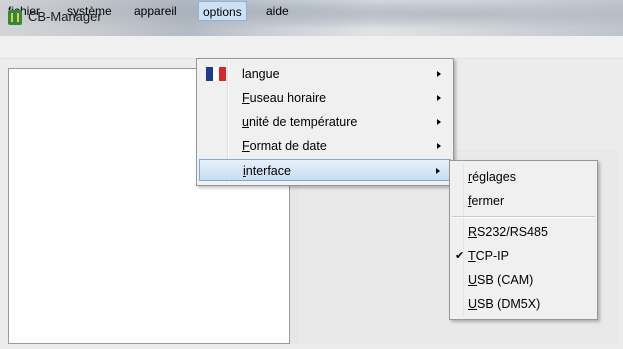 The image size is (623, 349). I want to click on interface-item-fermer: fermer, so click(523, 201).